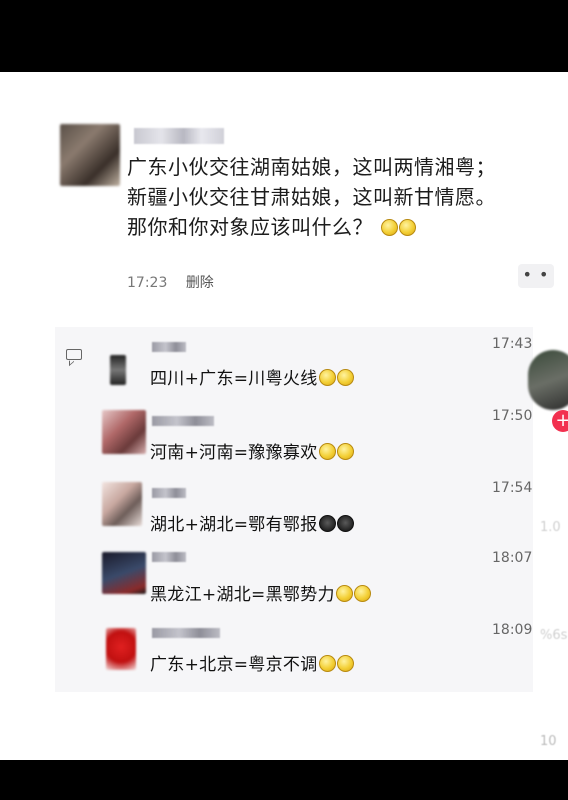  I want to click on side-count-a: 1.0, so click(550, 527).